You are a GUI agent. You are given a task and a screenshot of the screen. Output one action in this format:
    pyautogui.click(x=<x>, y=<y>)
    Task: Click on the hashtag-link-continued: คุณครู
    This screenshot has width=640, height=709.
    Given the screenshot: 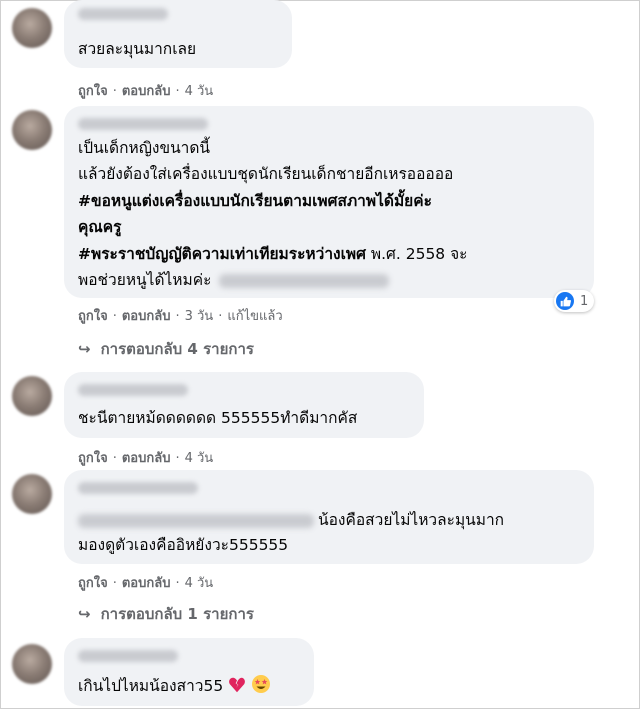 What is the action you would take?
    pyautogui.click(x=99, y=227)
    